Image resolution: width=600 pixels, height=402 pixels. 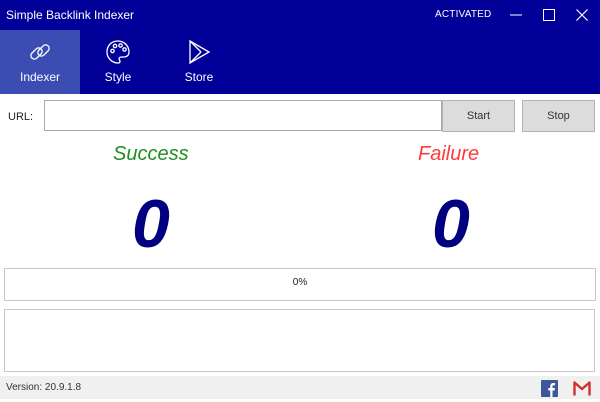 I want to click on close-icon, so click(x=582, y=15).